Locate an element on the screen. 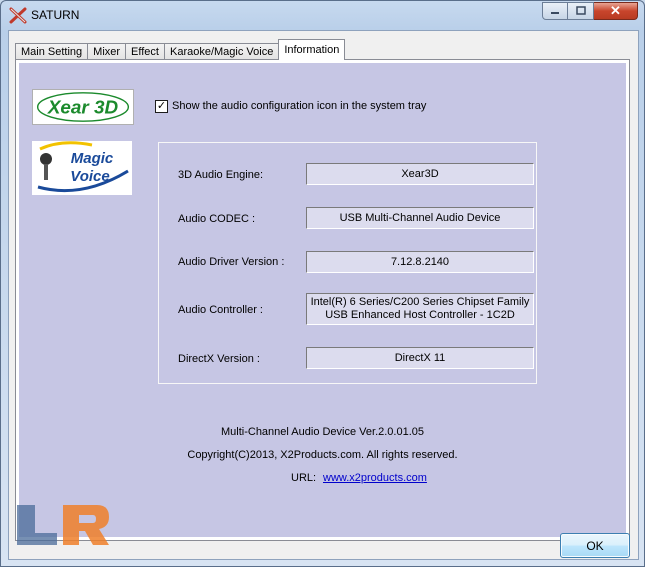 This screenshot has height=567, width=645. driver-version-label: Audio Driver Version : is located at coordinates (231, 262).